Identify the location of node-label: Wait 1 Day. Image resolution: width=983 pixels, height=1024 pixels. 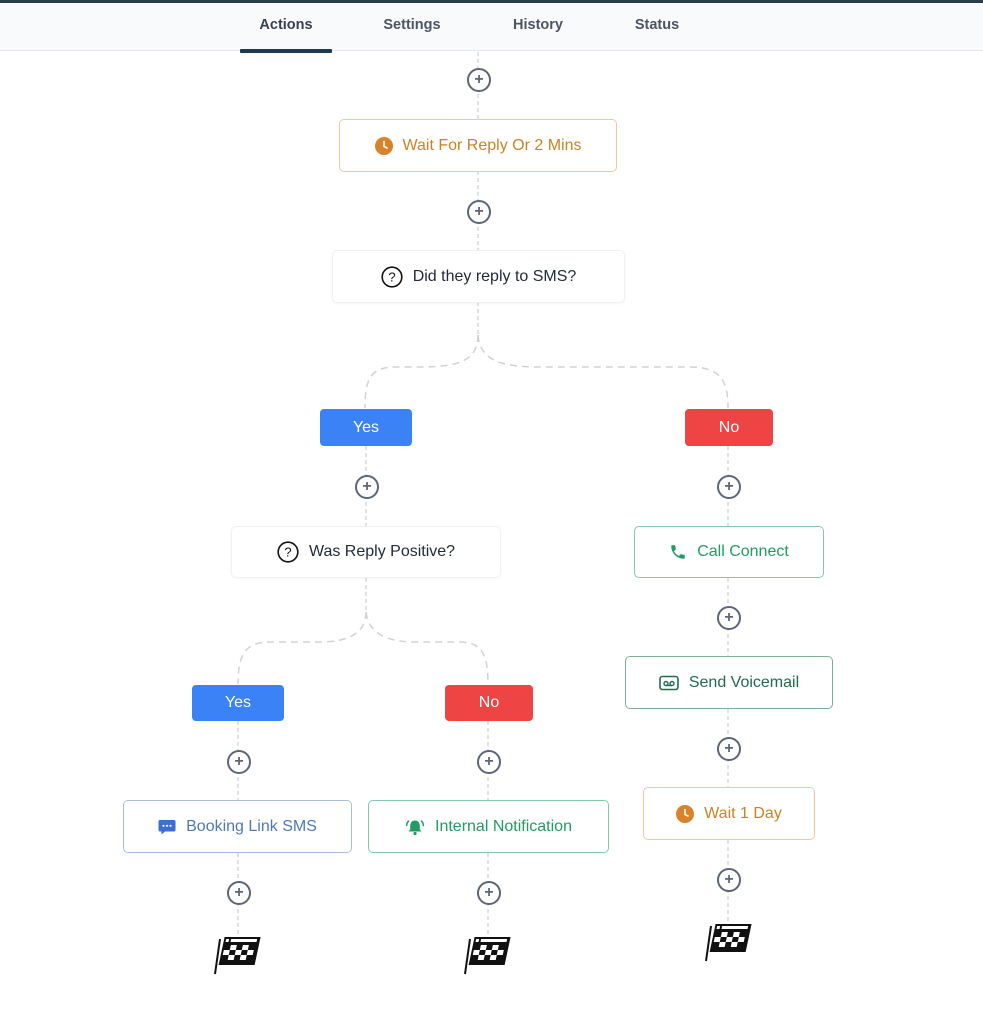
(743, 813).